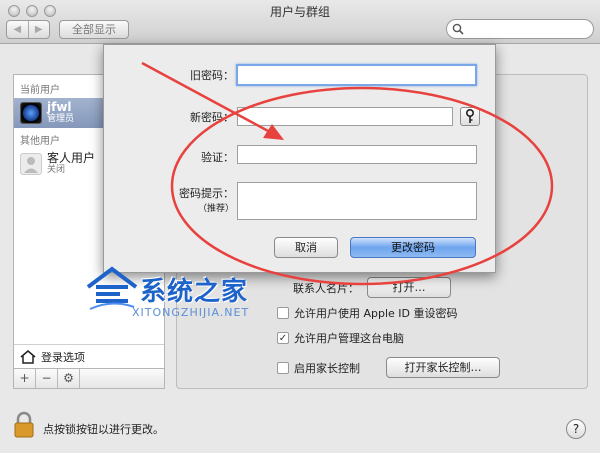  Describe the element at coordinates (283, 338) in the screenshot. I see `admin-checkbox: ✓` at that location.